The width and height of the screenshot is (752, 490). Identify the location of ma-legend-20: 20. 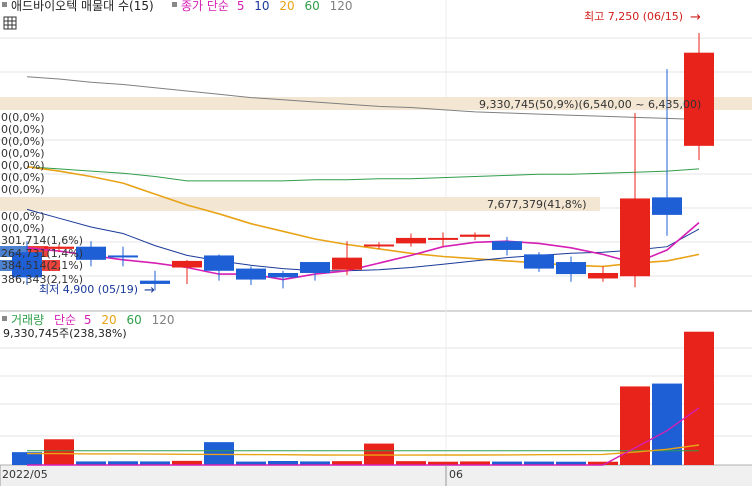
(286, 6).